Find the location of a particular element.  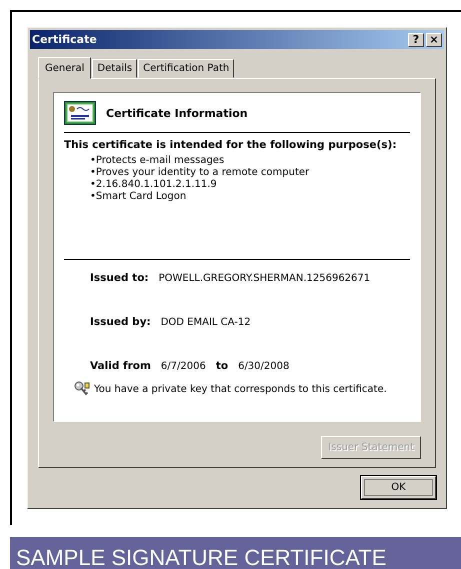

certificate-icon is located at coordinates (80, 113).